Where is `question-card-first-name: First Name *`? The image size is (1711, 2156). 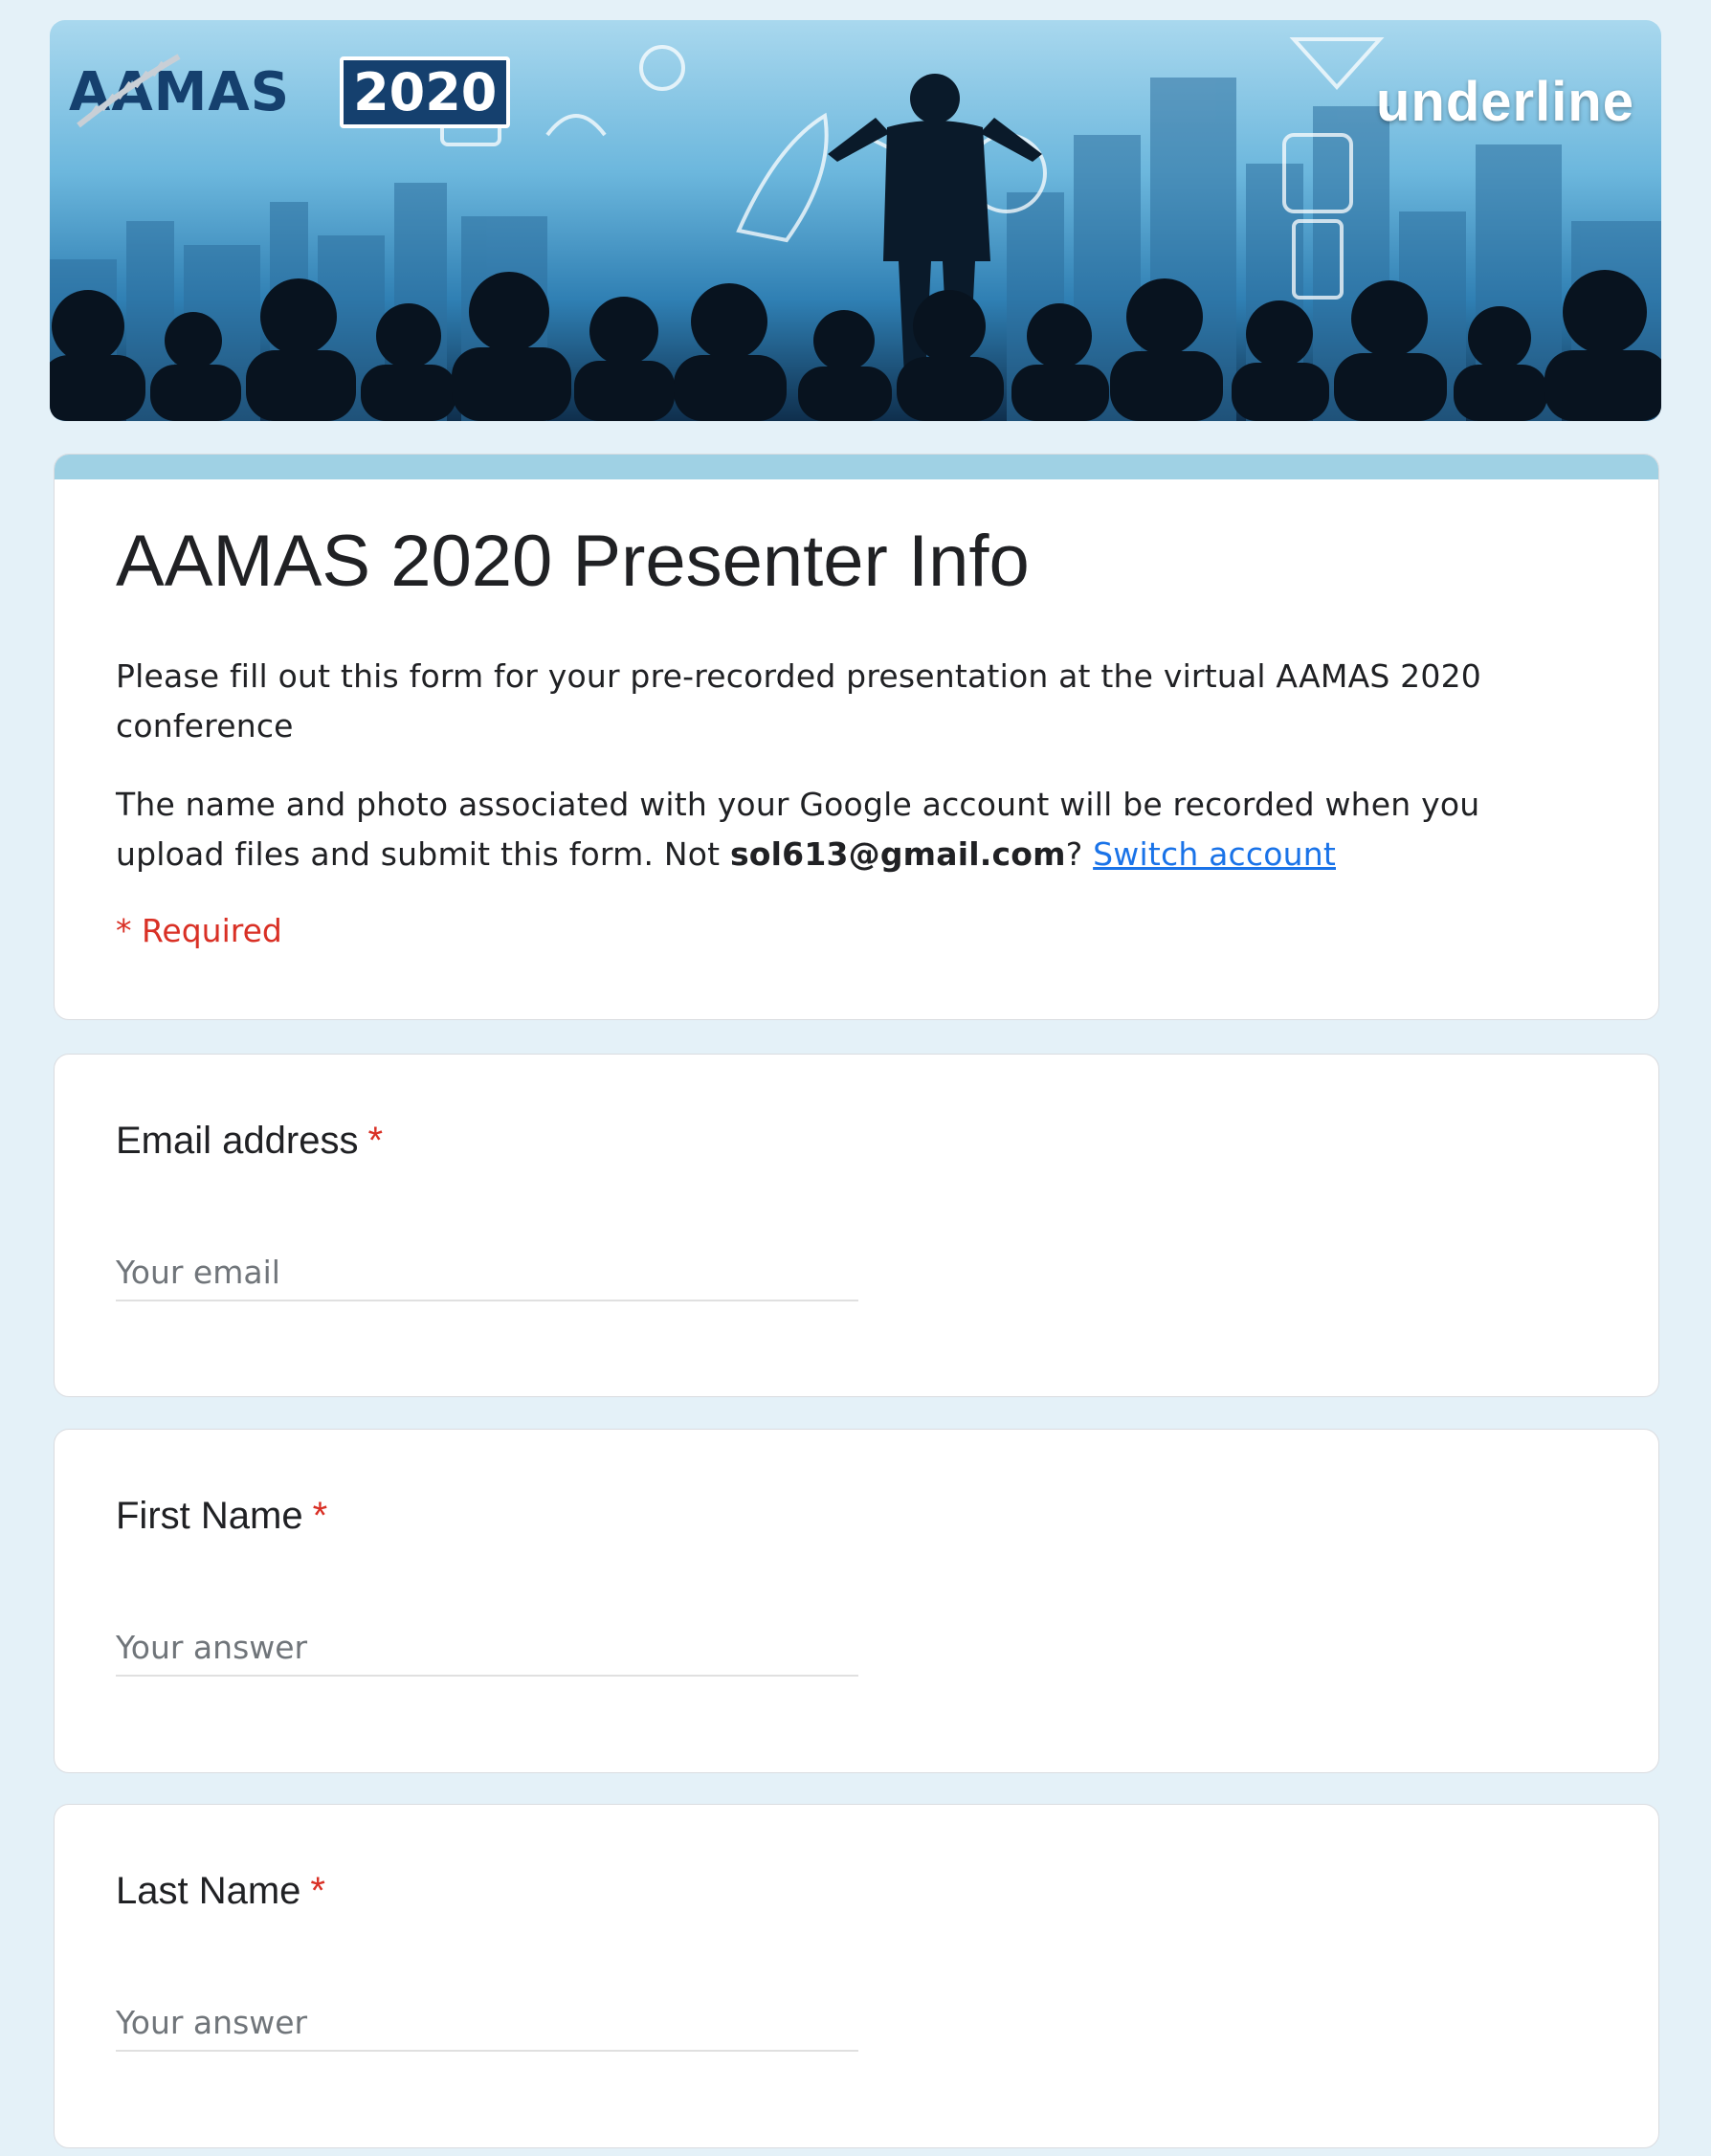
question-card-first-name: First Name * is located at coordinates (856, 1601).